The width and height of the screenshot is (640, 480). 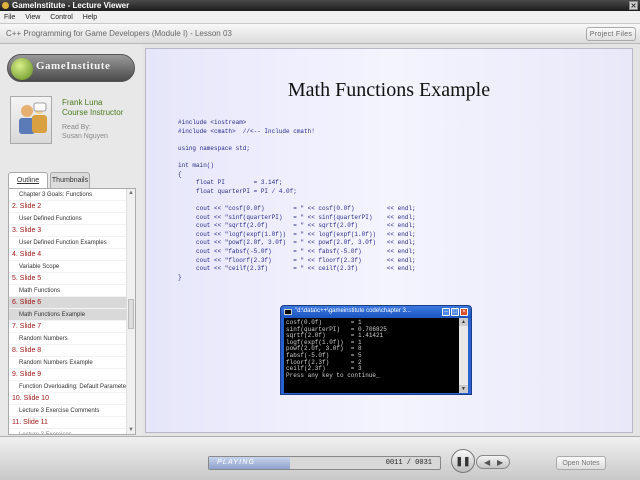 I want to click on outline-topic-item: Chapter 3 Goals: Functions, so click(x=68, y=195).